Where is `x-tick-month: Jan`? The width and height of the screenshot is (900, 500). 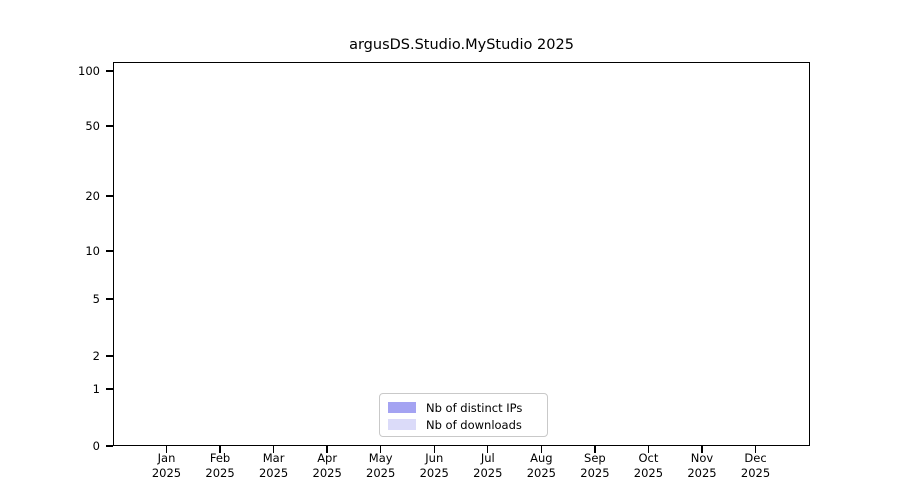 x-tick-month: Jan is located at coordinates (166, 458).